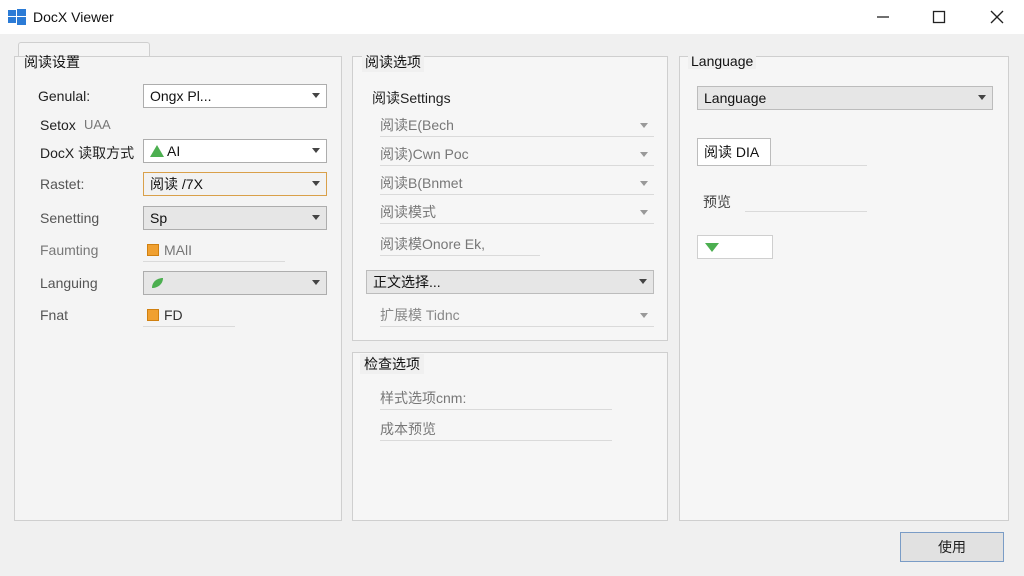 This screenshot has width=1024, height=576. What do you see at coordinates (496, 429) in the screenshot?
I see `bottom-middle-row-1: 成本预览` at bounding box center [496, 429].